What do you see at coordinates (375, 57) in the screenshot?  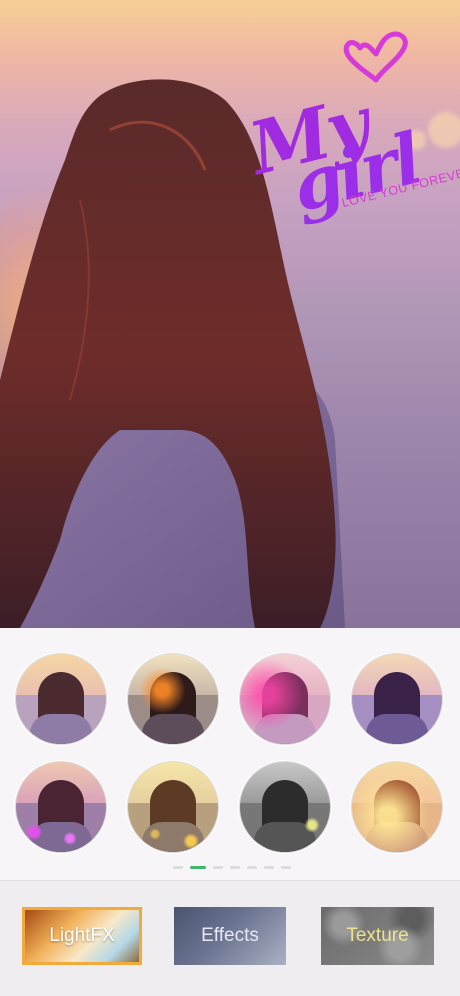 I see `heart-icon` at bounding box center [375, 57].